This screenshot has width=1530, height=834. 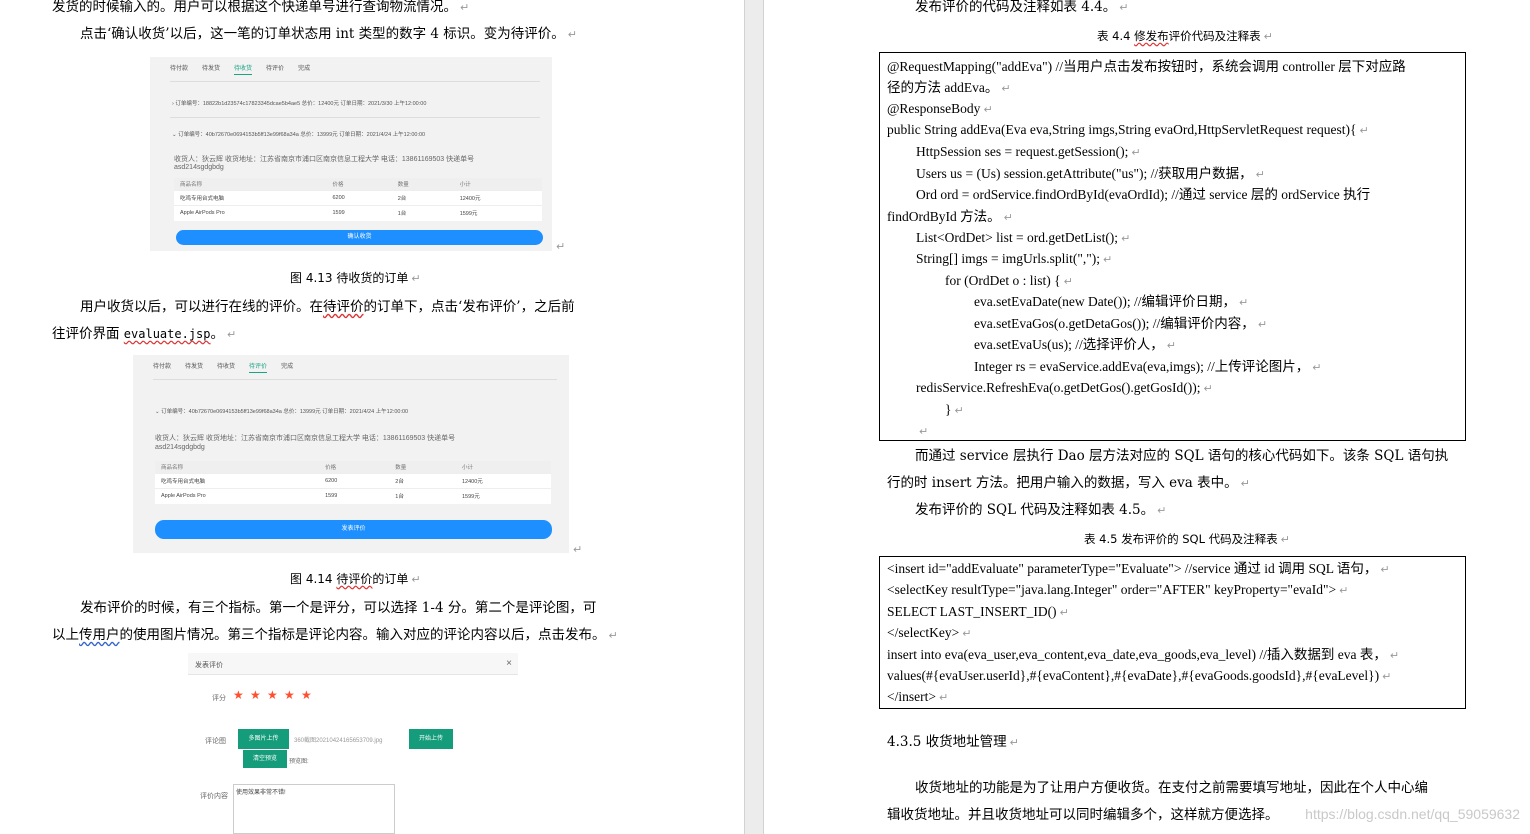 I want to click on col-name: 商品名称, so click(x=250, y=184).